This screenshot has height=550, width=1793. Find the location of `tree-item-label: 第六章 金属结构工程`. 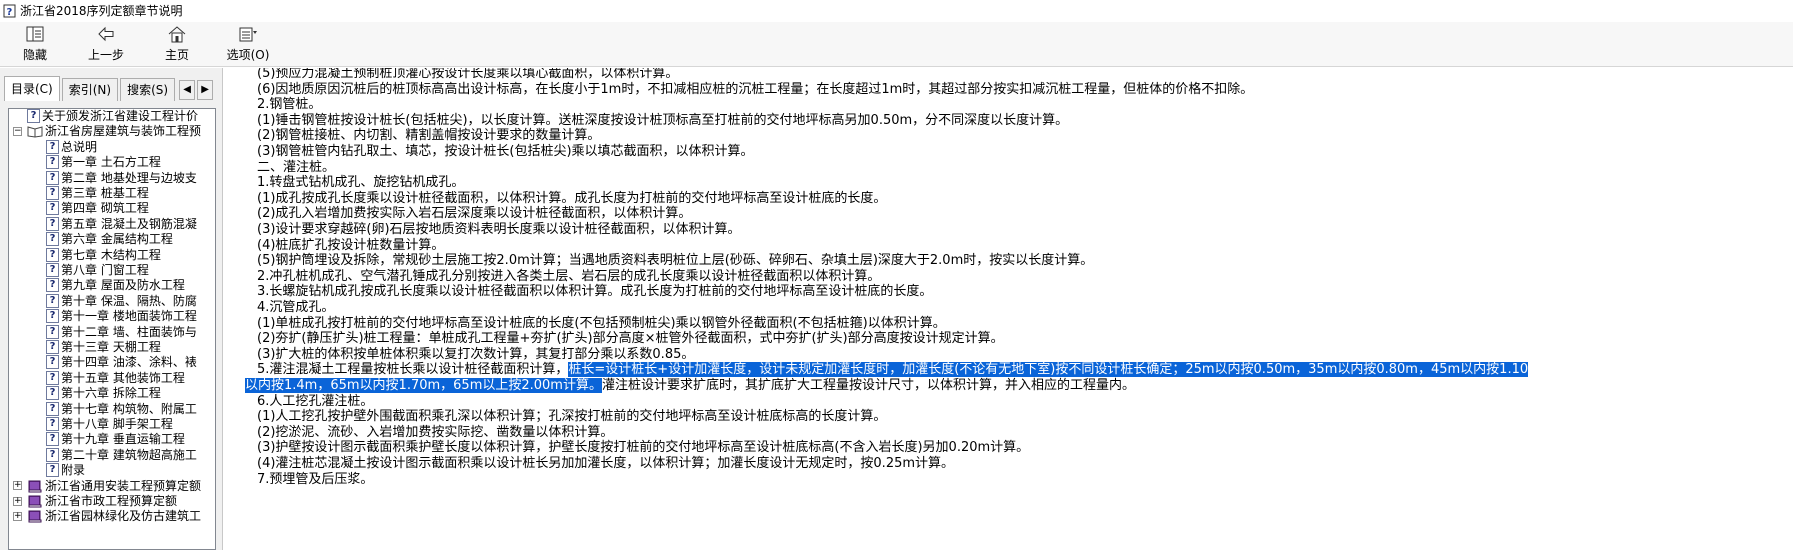

tree-item-label: 第六章 金属结构工程 is located at coordinates (117, 239).